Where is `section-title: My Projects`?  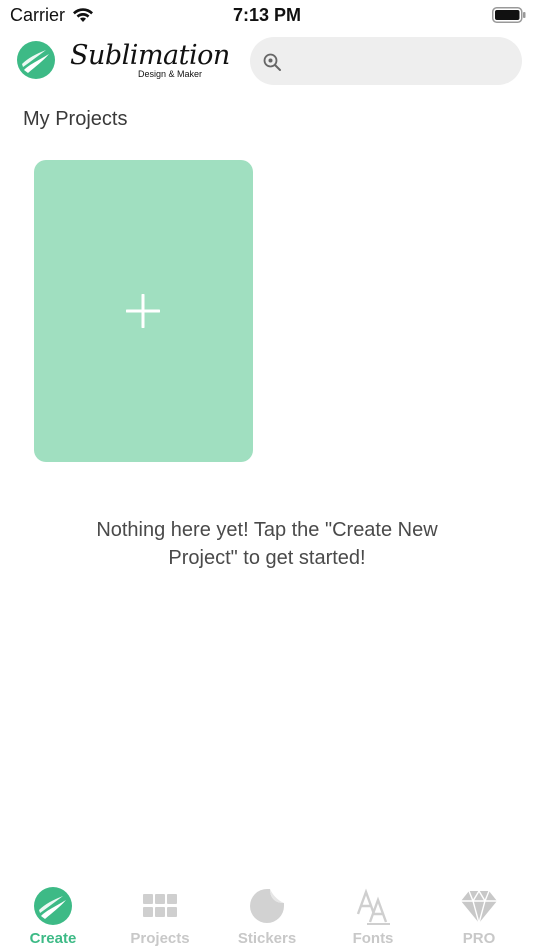
section-title: My Projects is located at coordinates (75, 119).